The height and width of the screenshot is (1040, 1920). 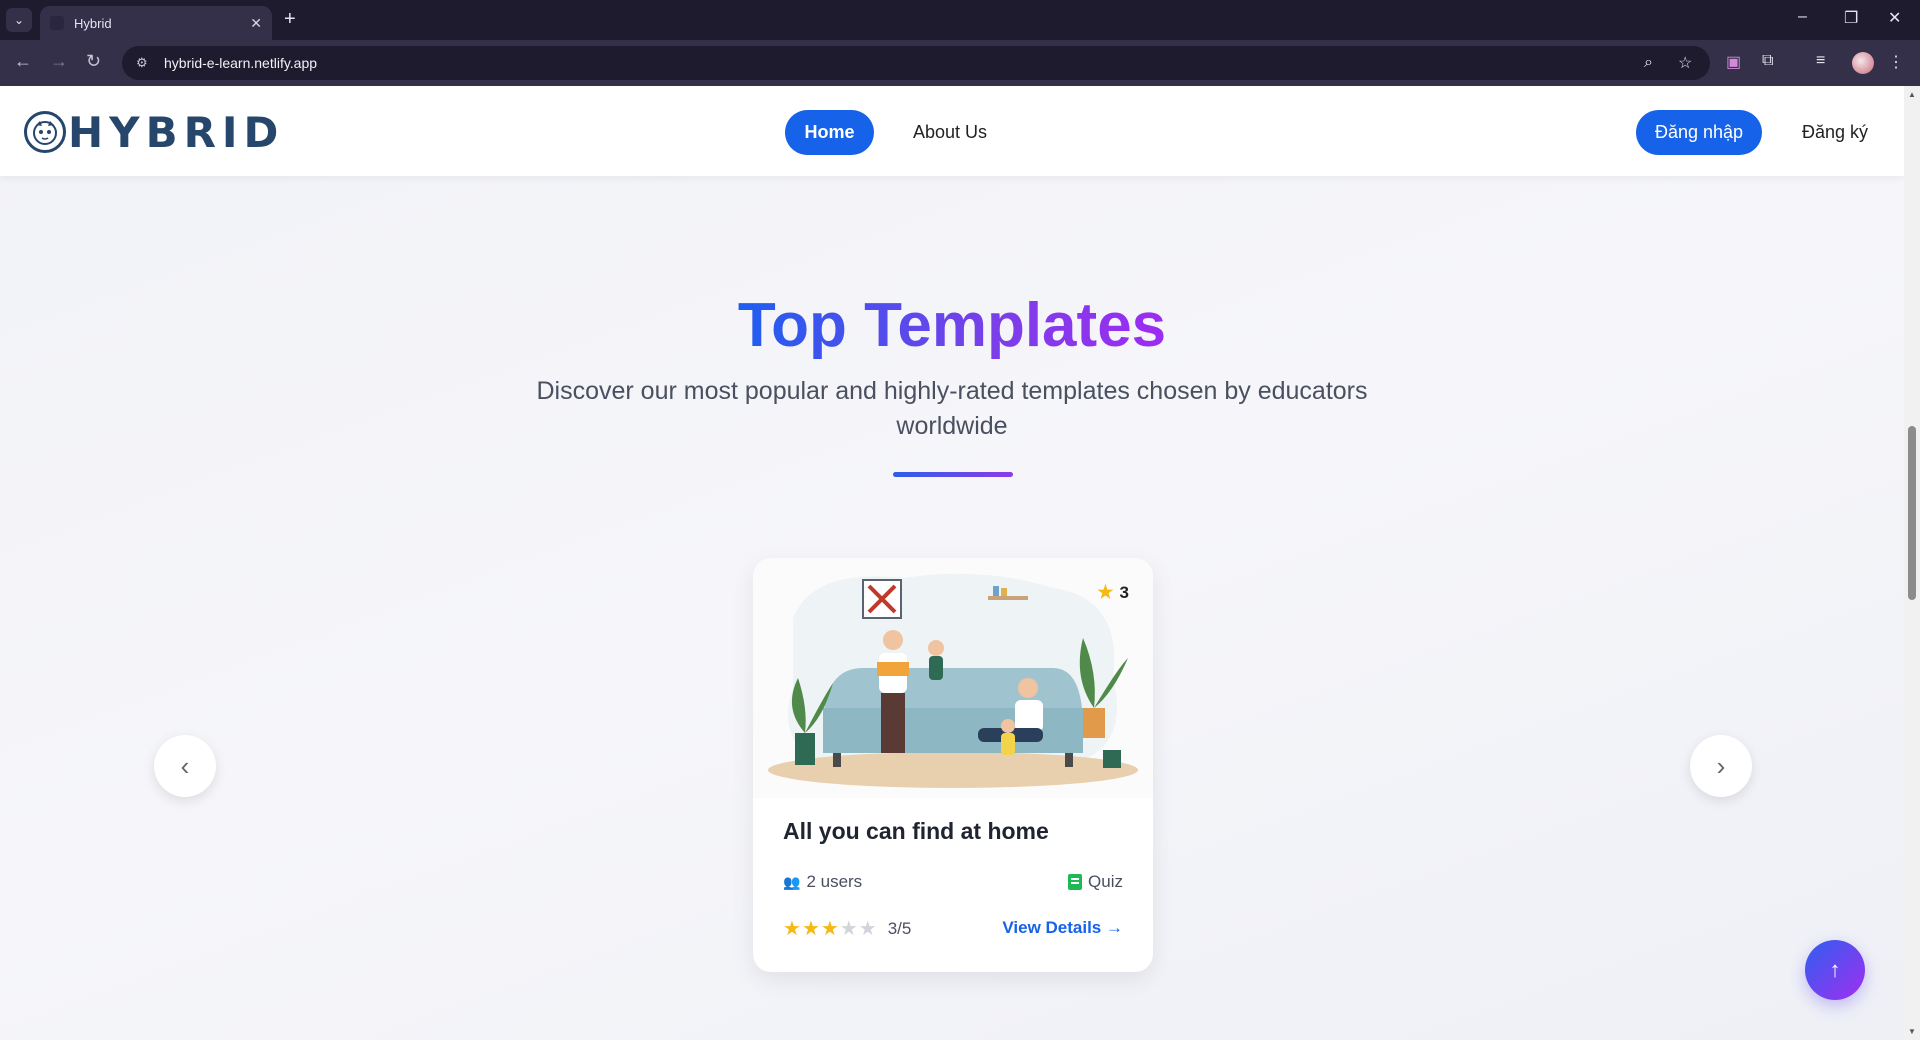 What do you see at coordinates (19, 20) in the screenshot?
I see `tab-search-icon: ⌄` at bounding box center [19, 20].